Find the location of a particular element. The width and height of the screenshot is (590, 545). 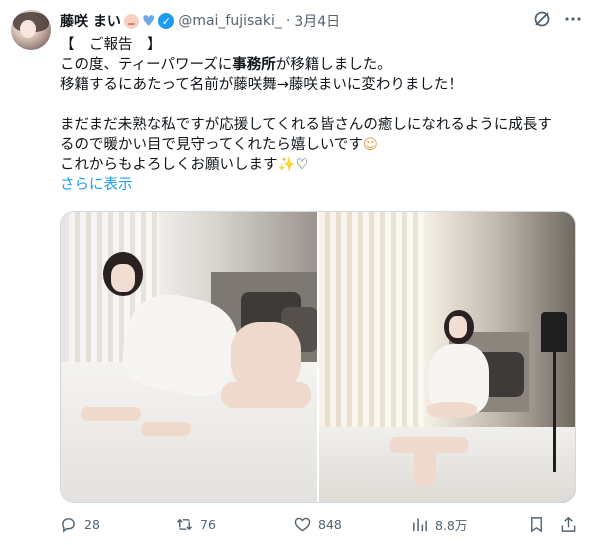

text-line-watch: るので暖かい目で見守ってくれたら嬉しいです☺ is located at coordinates (320, 145).